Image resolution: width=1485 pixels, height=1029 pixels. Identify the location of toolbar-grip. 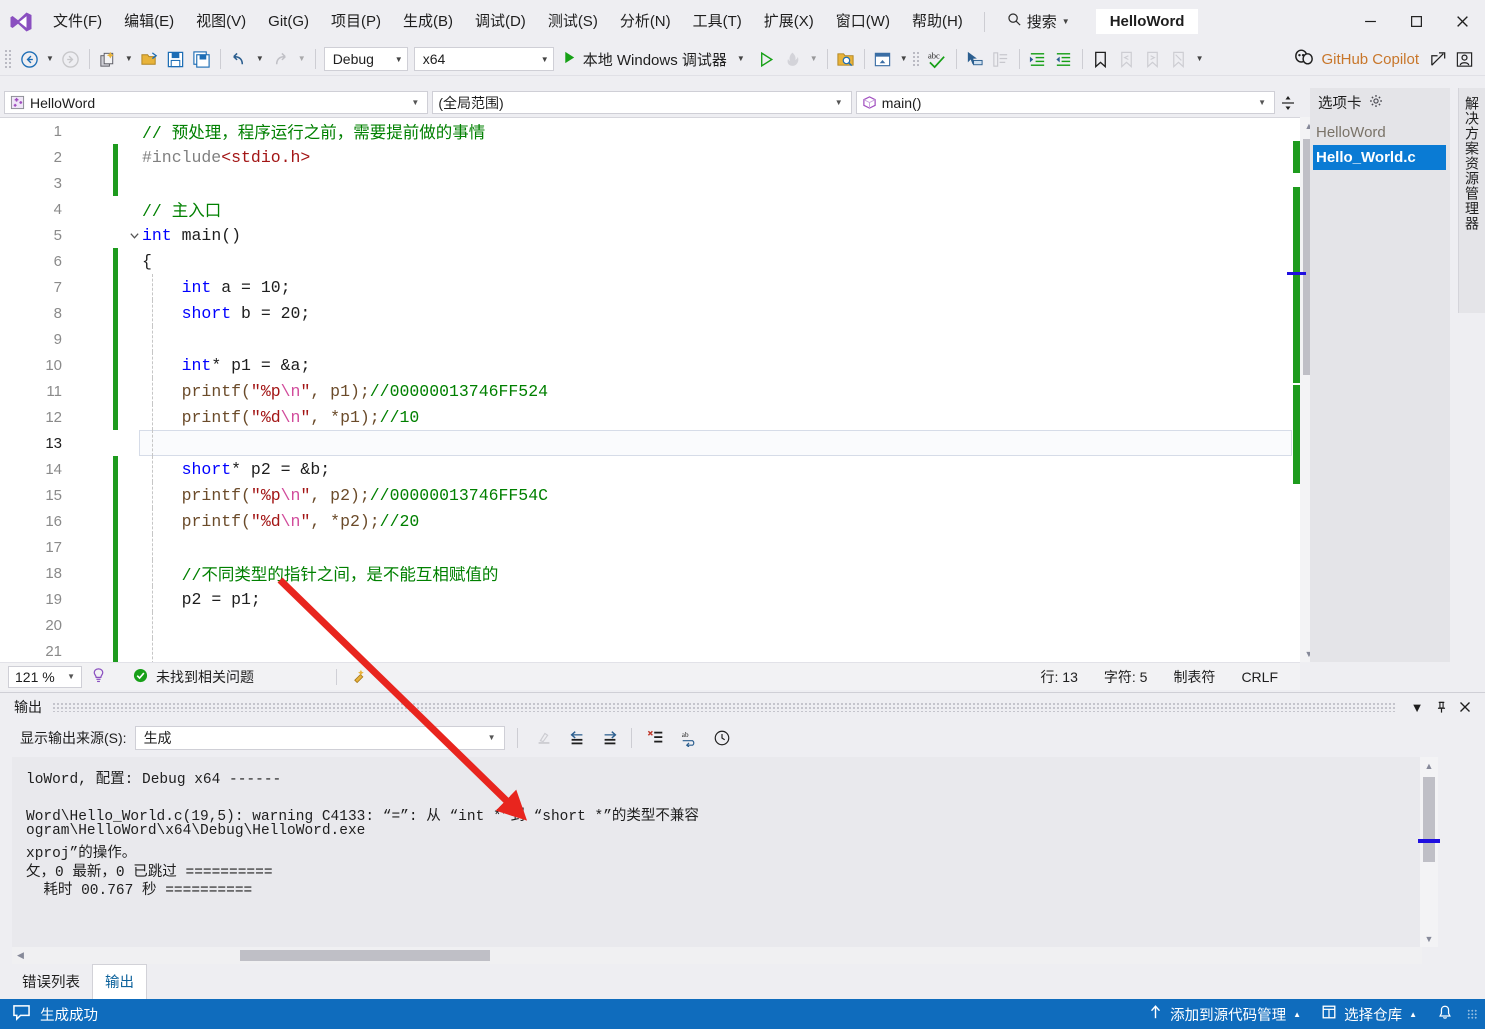
(8, 59).